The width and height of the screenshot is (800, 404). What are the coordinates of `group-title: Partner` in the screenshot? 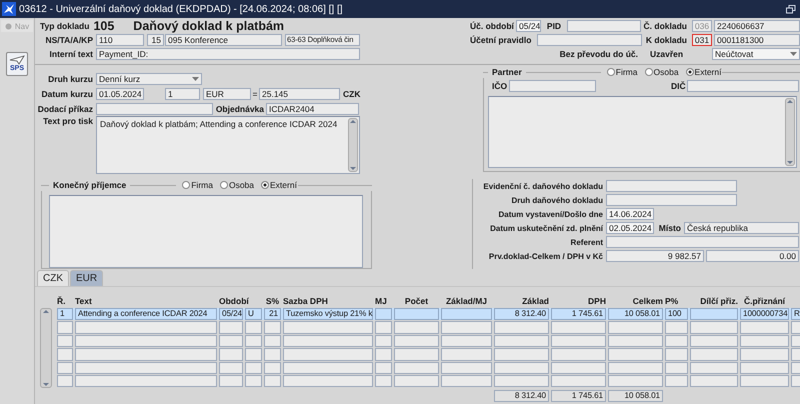 It's located at (507, 72).